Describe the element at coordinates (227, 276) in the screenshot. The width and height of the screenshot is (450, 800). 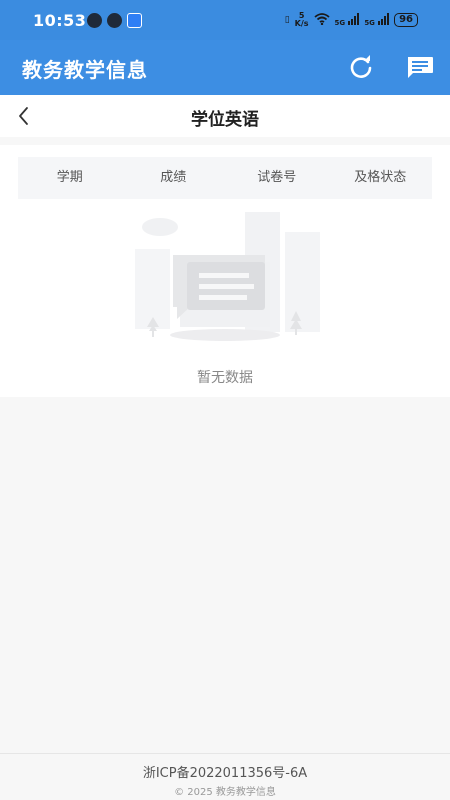
I see `empty-state-illustration` at that location.